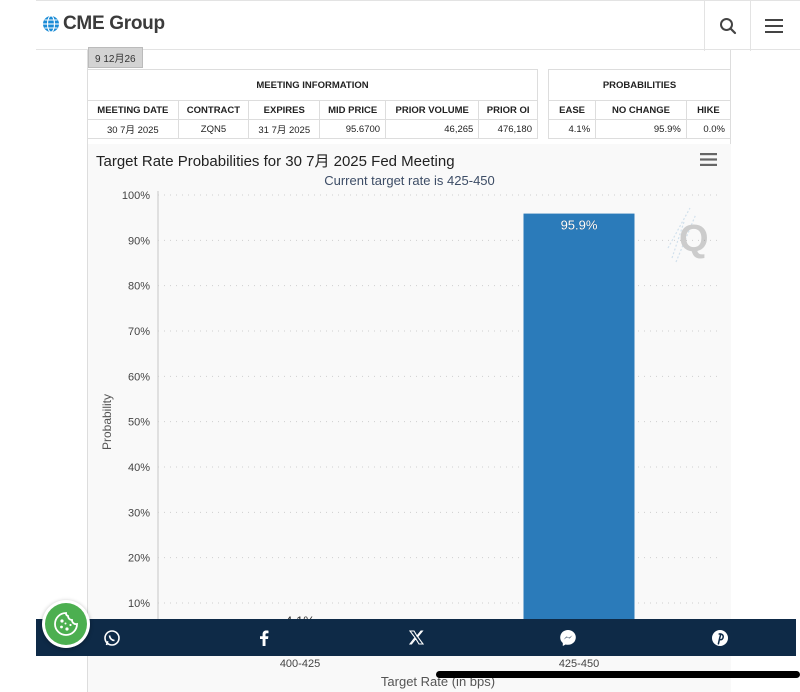 The height and width of the screenshot is (692, 800). I want to click on share-x-button, so click(416, 637).